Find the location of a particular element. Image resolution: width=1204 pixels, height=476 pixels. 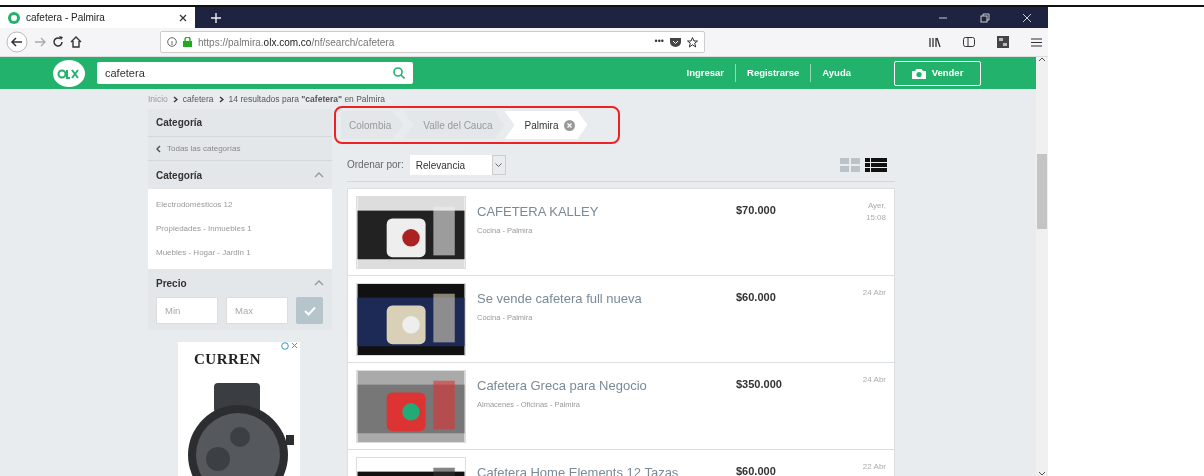

listing-price: $350.000 is located at coordinates (759, 384).